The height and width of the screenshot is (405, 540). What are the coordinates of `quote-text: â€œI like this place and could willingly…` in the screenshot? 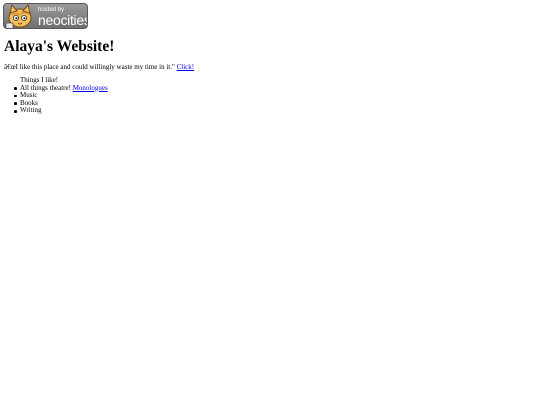 It's located at (90, 67).